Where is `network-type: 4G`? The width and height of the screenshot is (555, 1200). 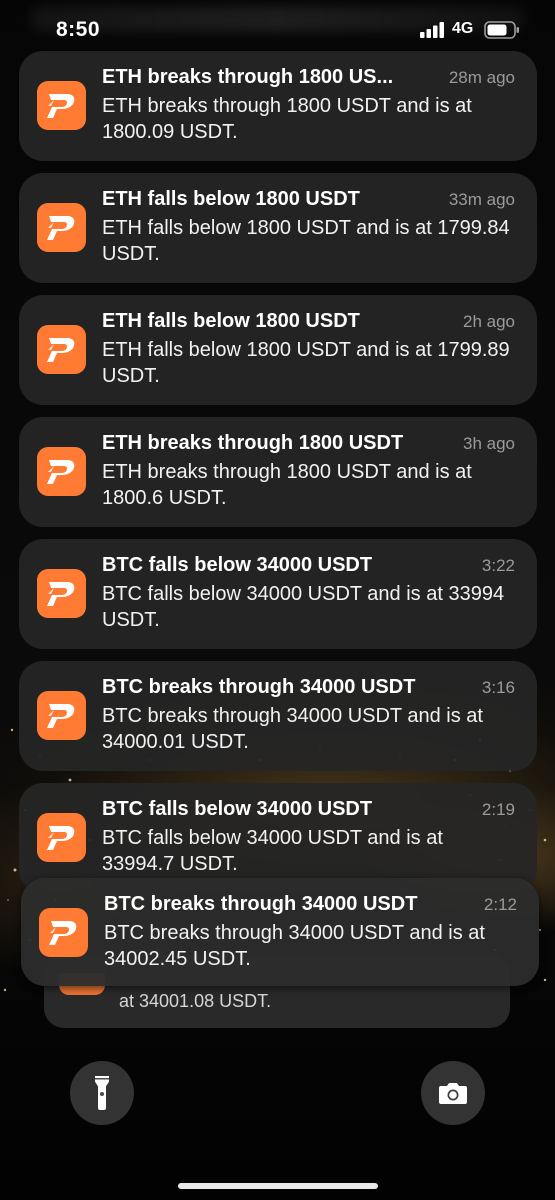 network-type: 4G is located at coordinates (463, 28).